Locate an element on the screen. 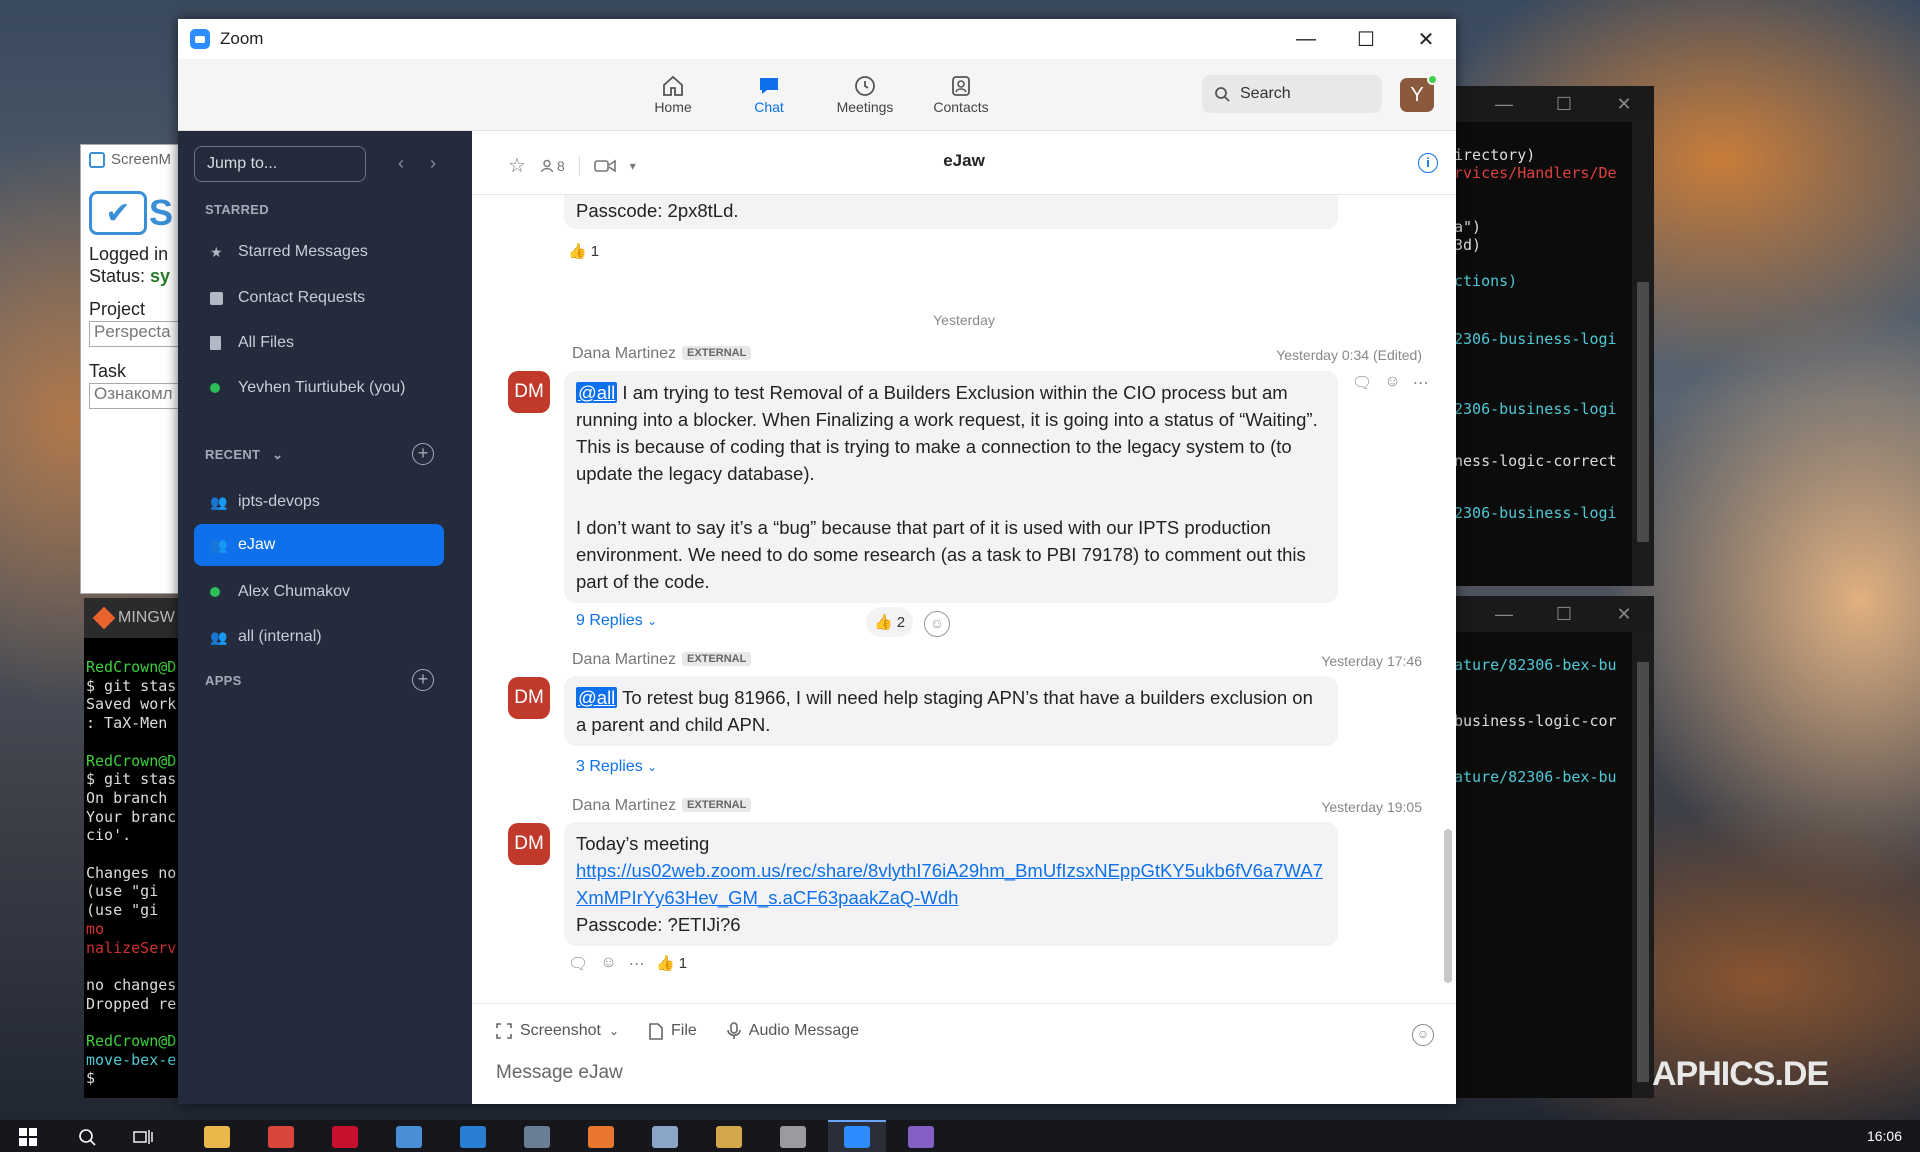  sidebar-item-all-internal: 👥 all (internal) is located at coordinates (319, 637).